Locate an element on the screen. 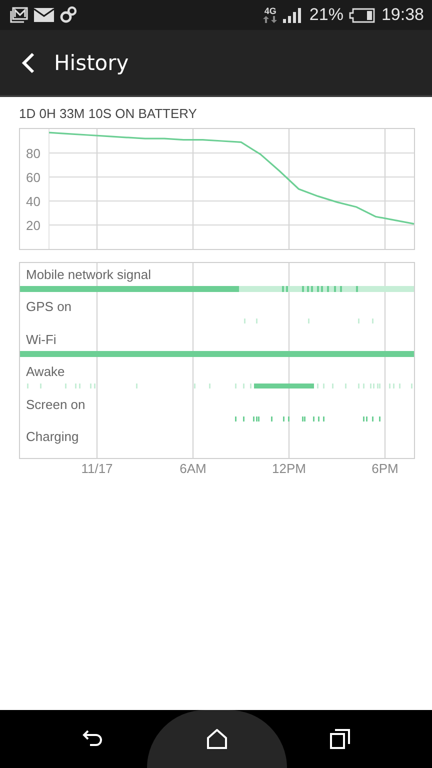  y-axis-label: 40 is located at coordinates (33, 201).